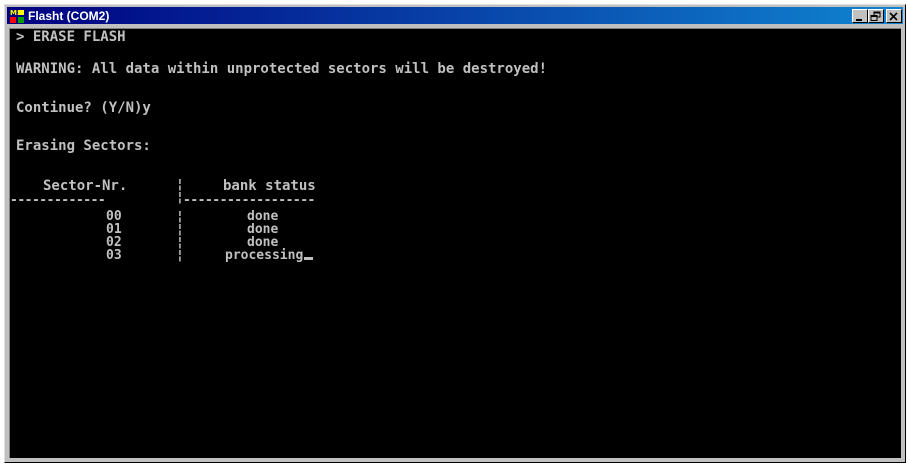 The height and width of the screenshot is (465, 908). What do you see at coordinates (309, 258) in the screenshot?
I see `text-cursor` at bounding box center [309, 258].